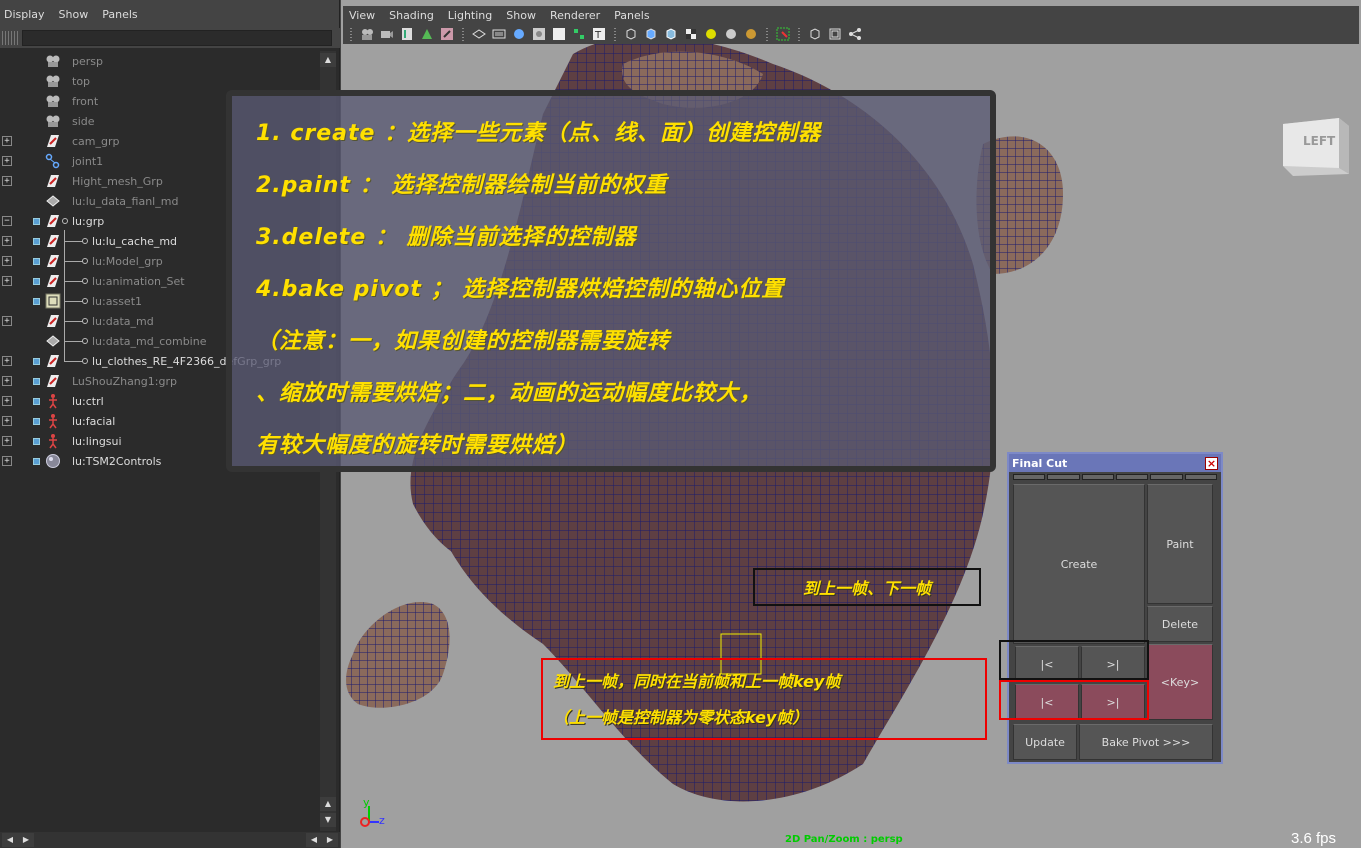  Describe the element at coordinates (631, 34) in the screenshot. I see `wireframe-icon` at that location.